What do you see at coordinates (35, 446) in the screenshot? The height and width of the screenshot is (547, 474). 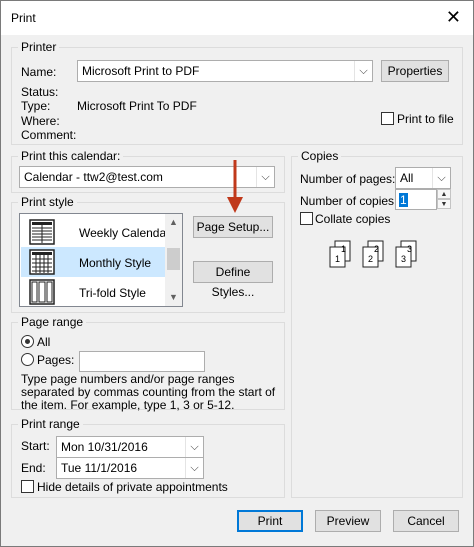 I see `start-label: Start:` at bounding box center [35, 446].